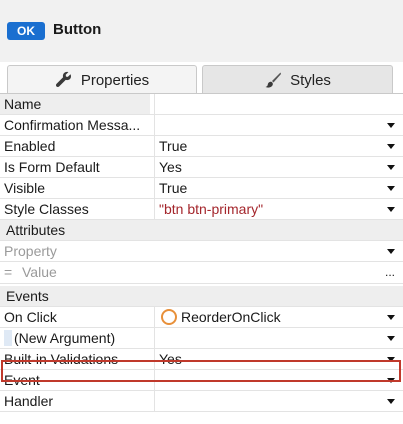 This screenshot has height=424, width=403. Describe the element at coordinates (77, 29) in the screenshot. I see `widget-title: Button` at that location.